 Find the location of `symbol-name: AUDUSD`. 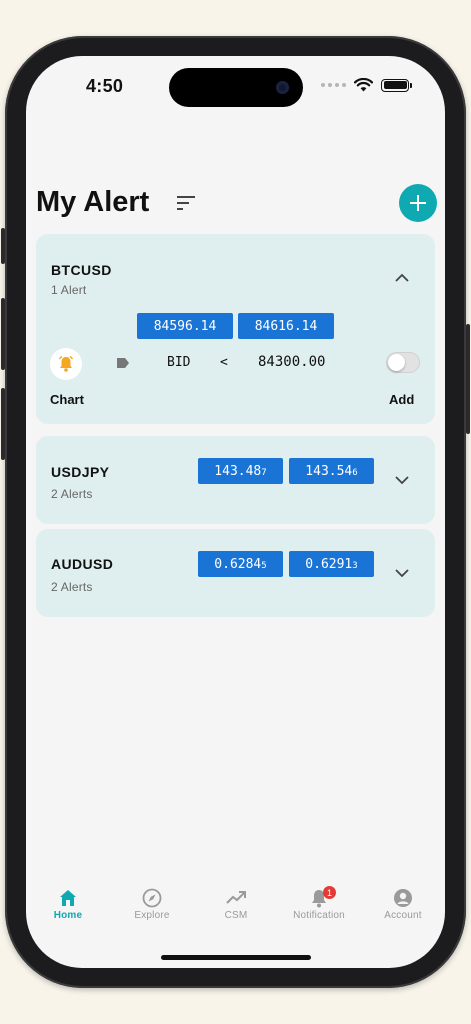

symbol-name: AUDUSD is located at coordinates (82, 564).